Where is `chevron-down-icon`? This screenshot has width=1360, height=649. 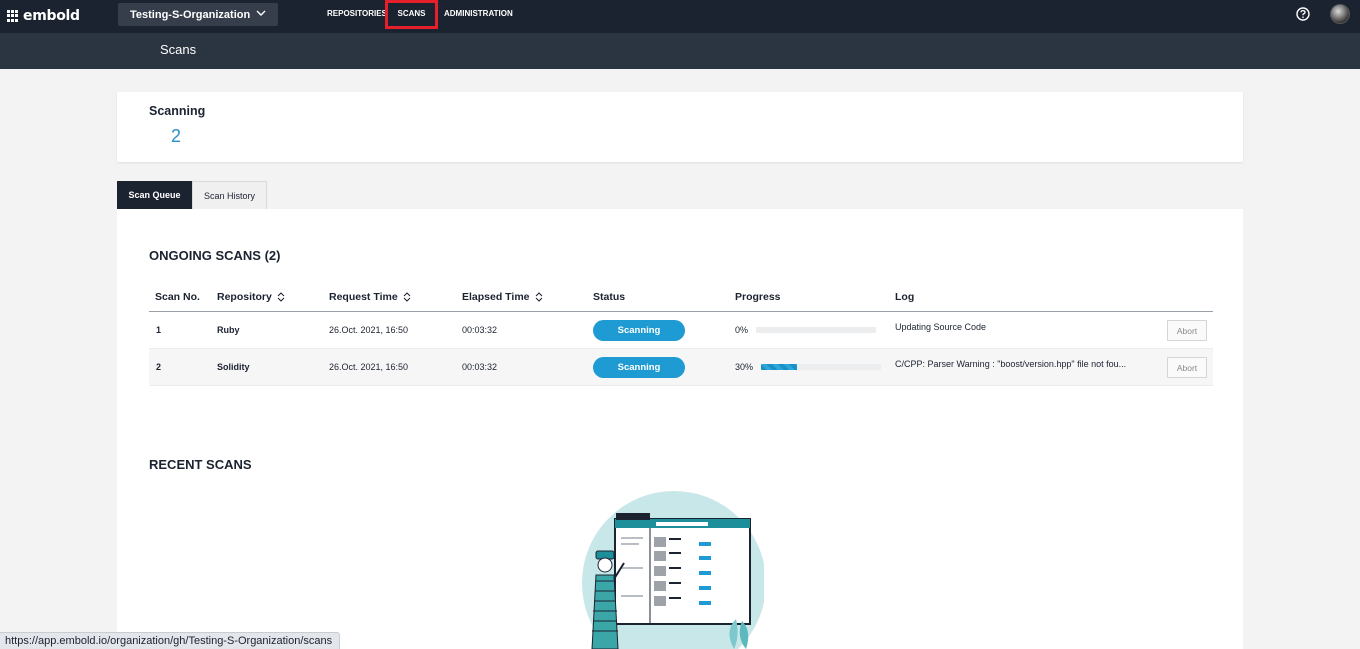
chevron-down-icon is located at coordinates (261, 13).